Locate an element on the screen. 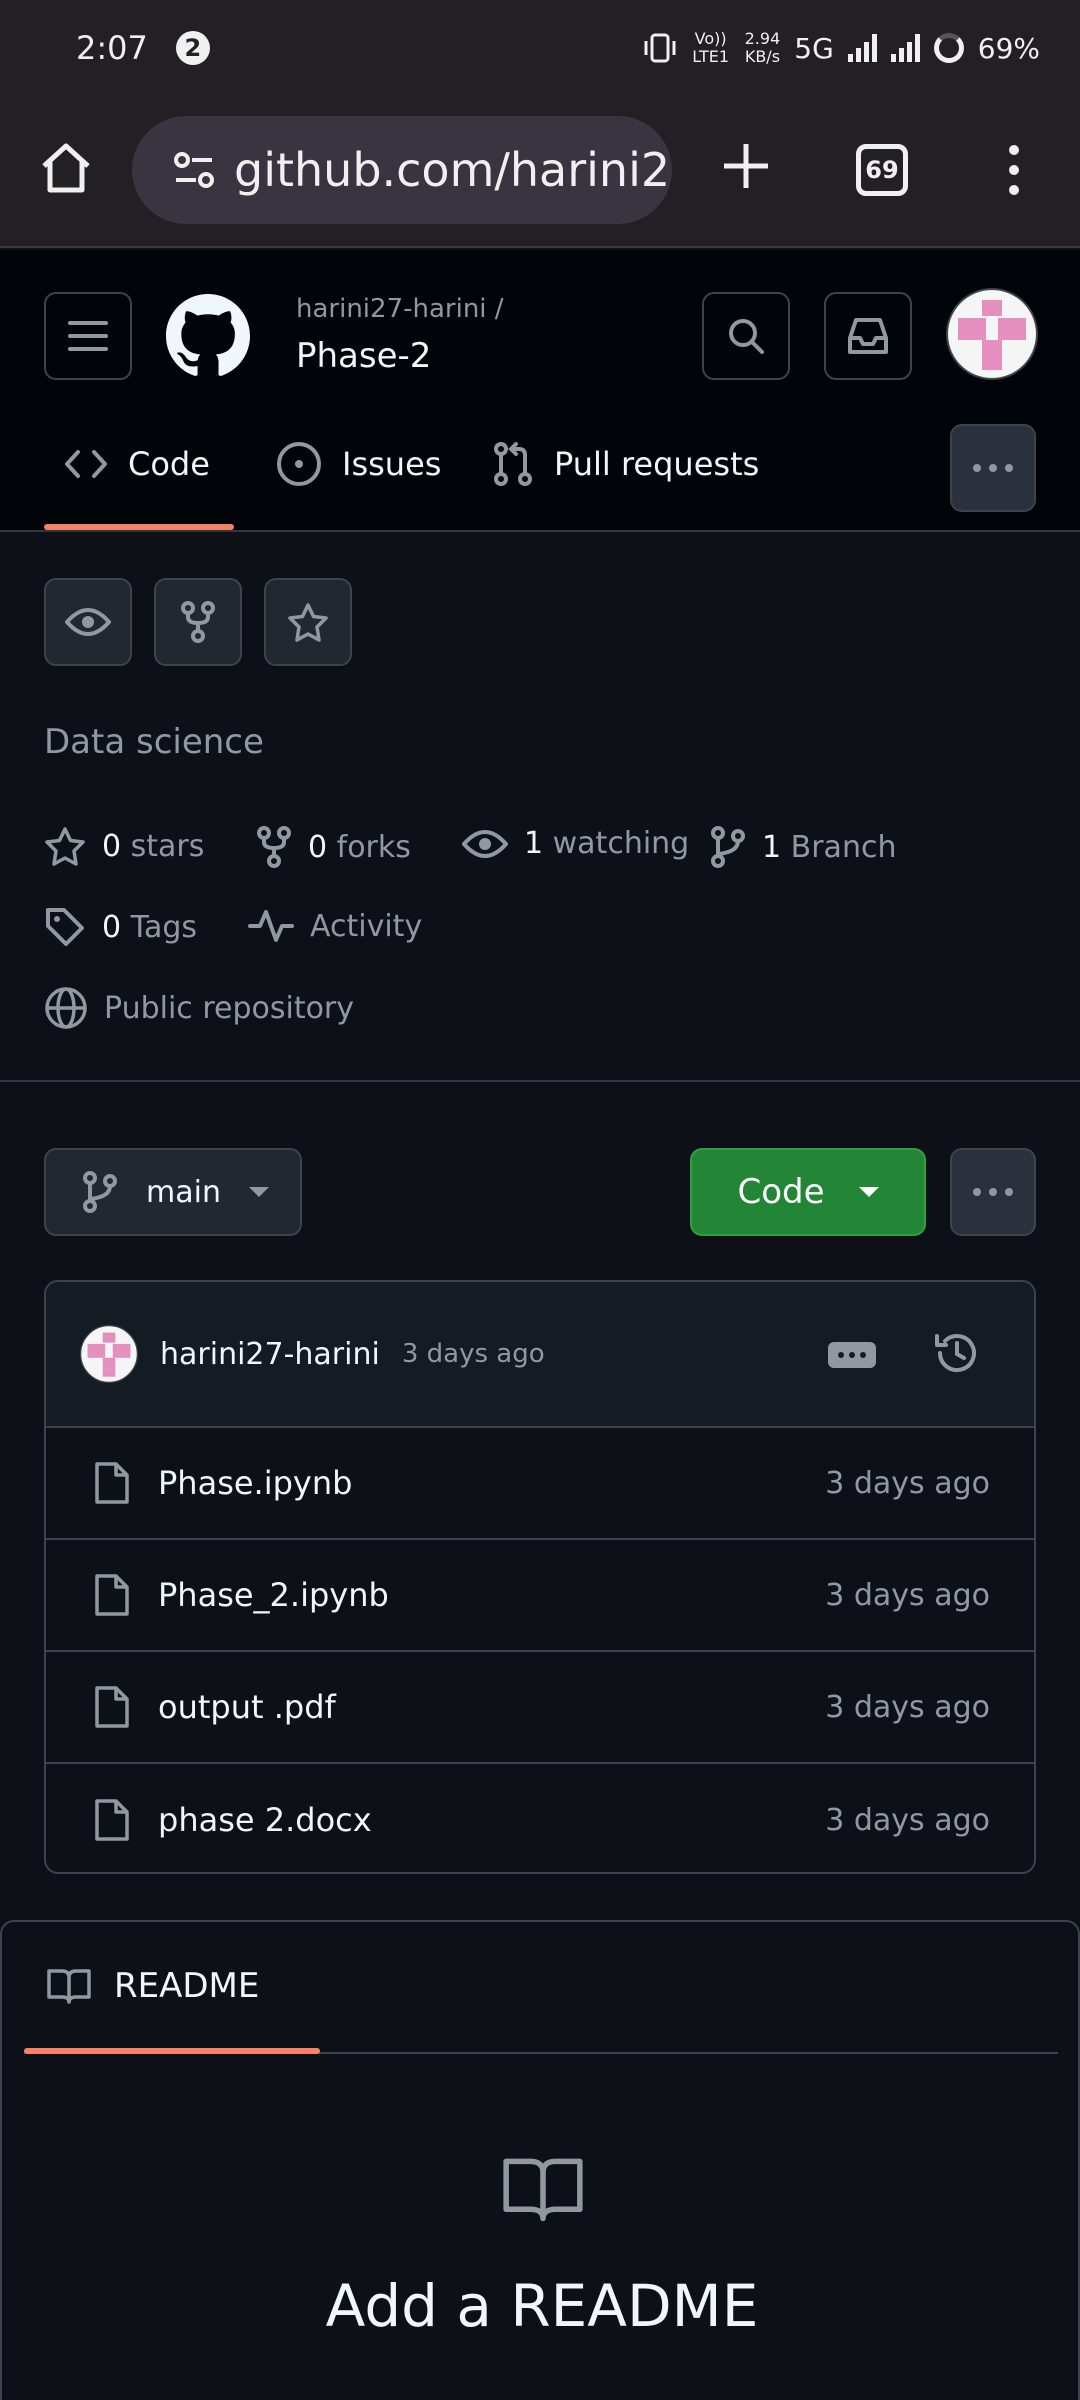 This screenshot has height=2400, width=1080. file-name: Phase_2.ipynb is located at coordinates (273, 1595).